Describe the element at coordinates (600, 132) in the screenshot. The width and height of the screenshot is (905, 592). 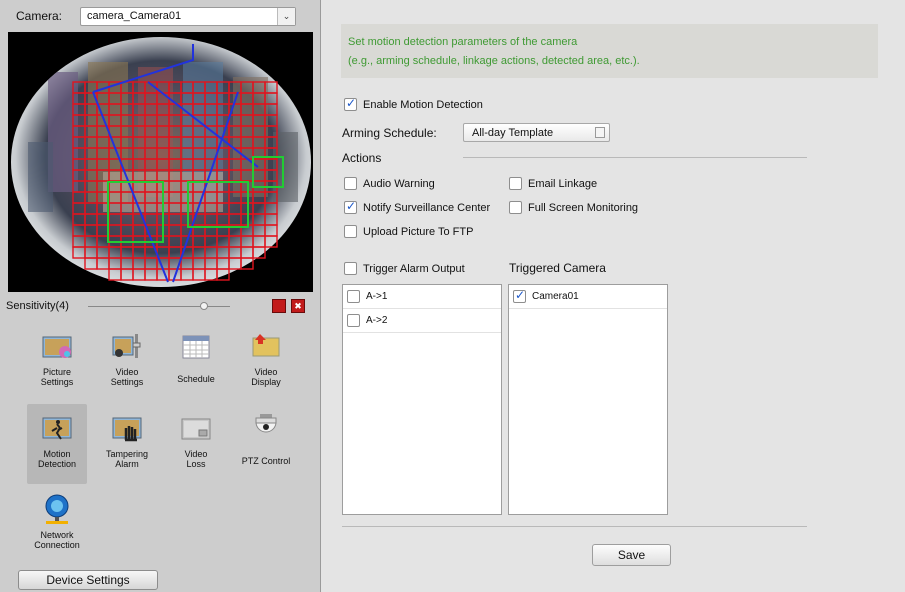
I see `schedule-edit-icon` at that location.